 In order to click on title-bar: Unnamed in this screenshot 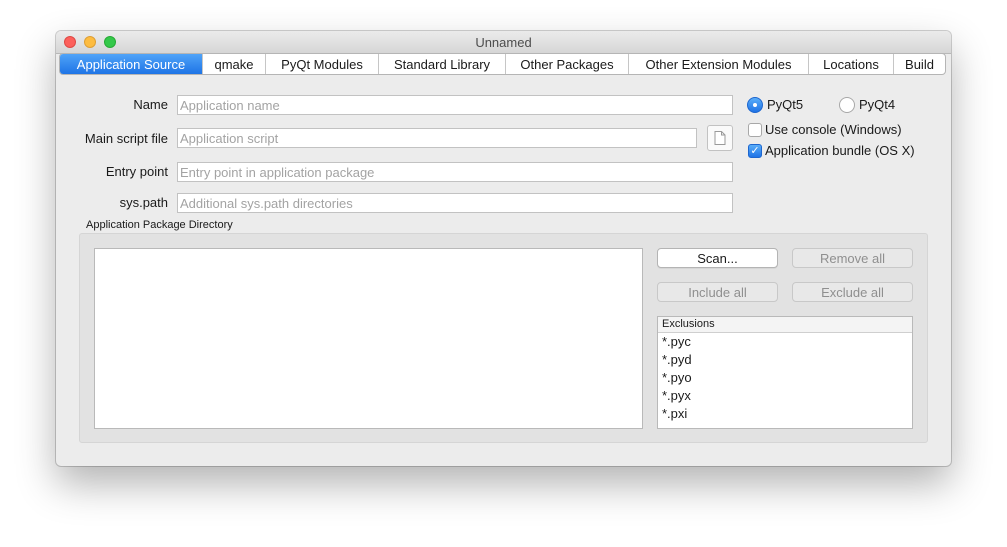, I will do `click(503, 42)`.